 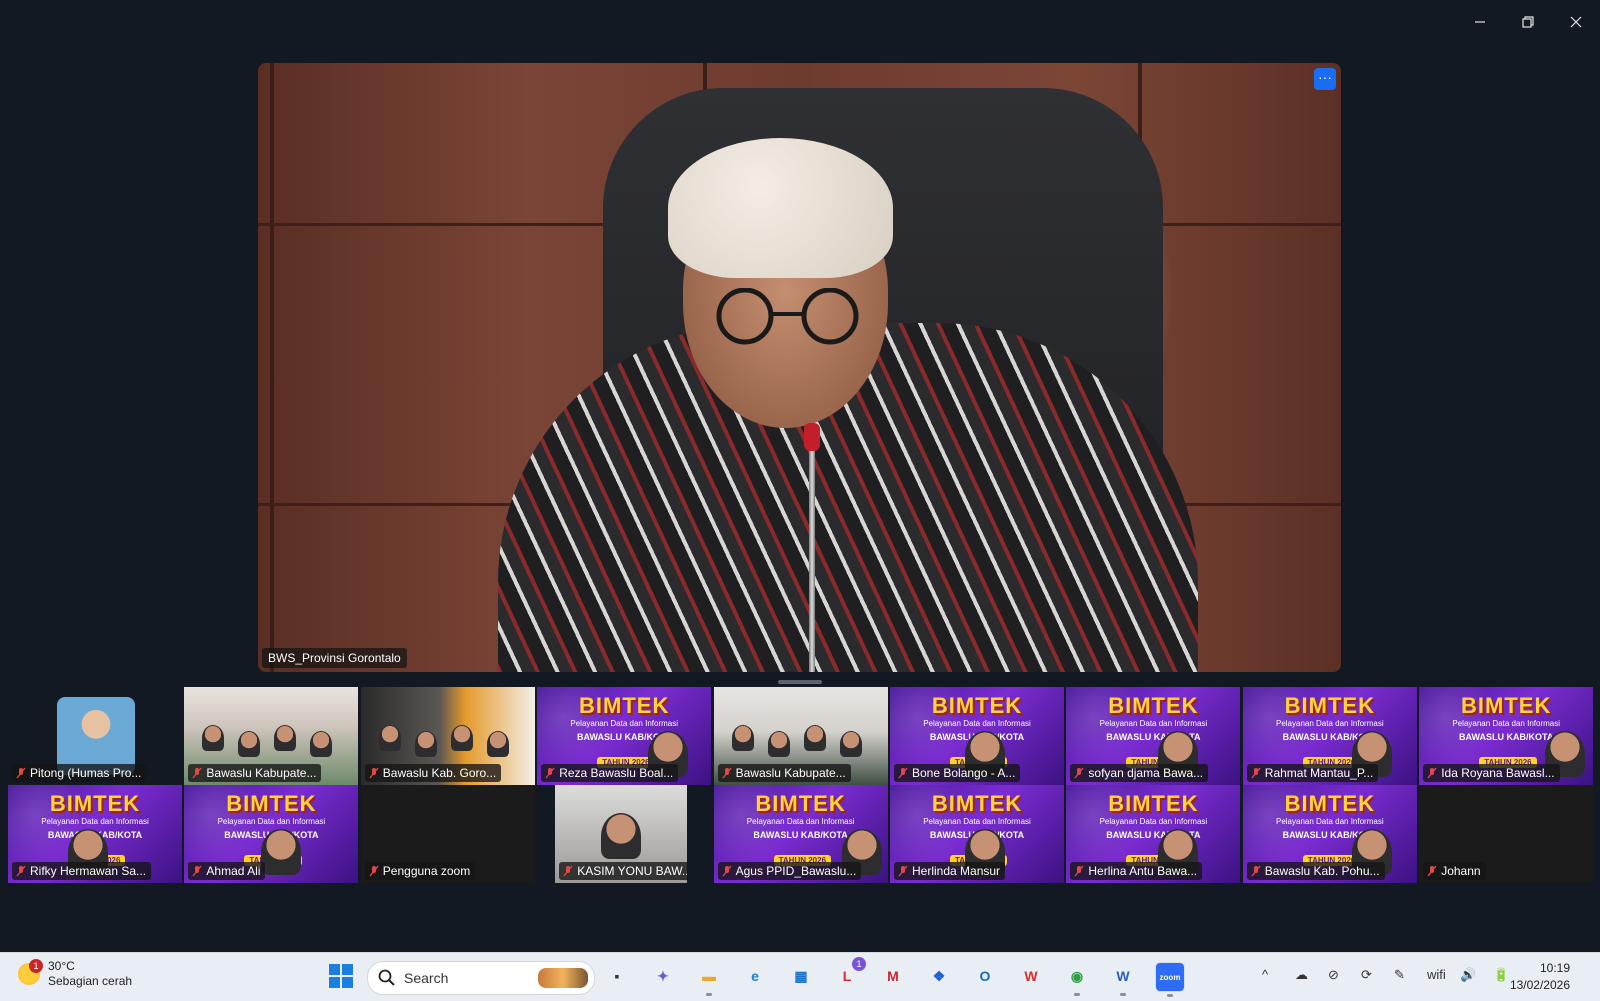 What do you see at coordinates (1480, 22) in the screenshot?
I see `minimize-icon` at bounding box center [1480, 22].